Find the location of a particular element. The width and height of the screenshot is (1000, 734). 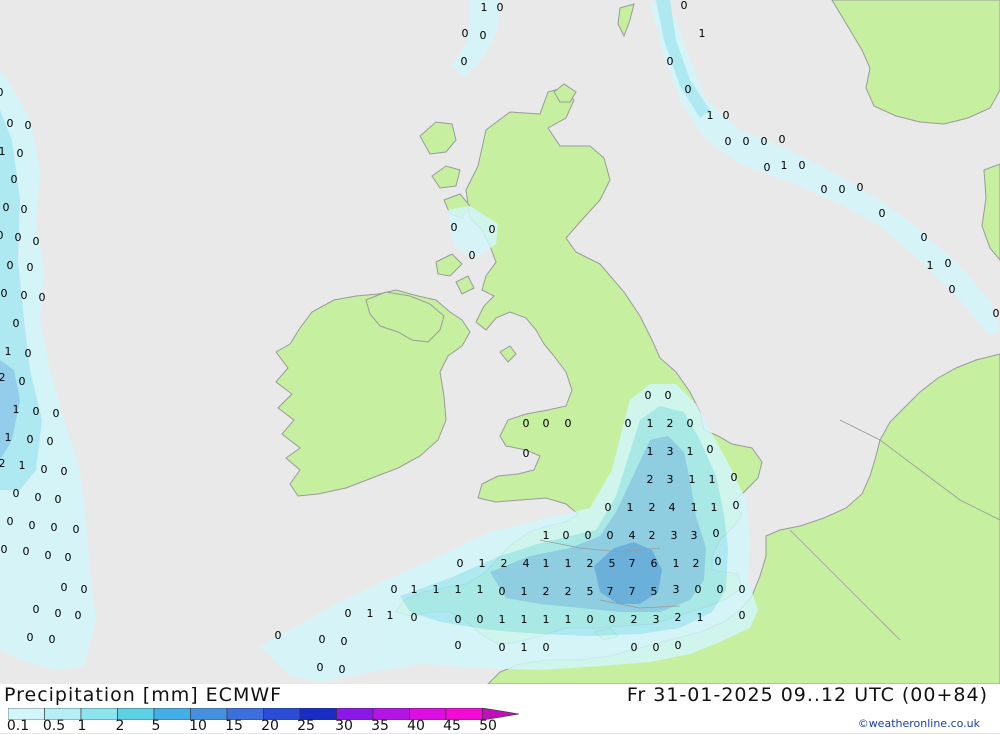

color-scale-label: 50 is located at coordinates (488, 726).